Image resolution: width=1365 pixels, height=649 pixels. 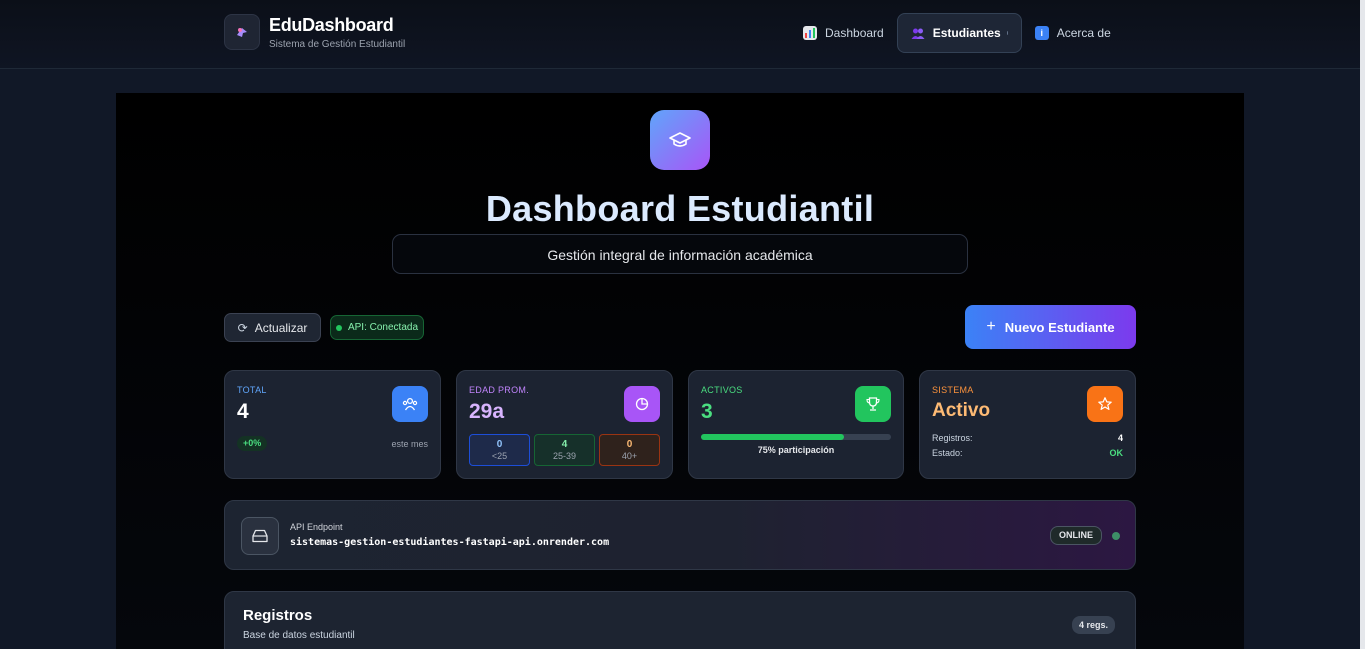 I want to click on graduation-cap-icon, so click(x=680, y=140).